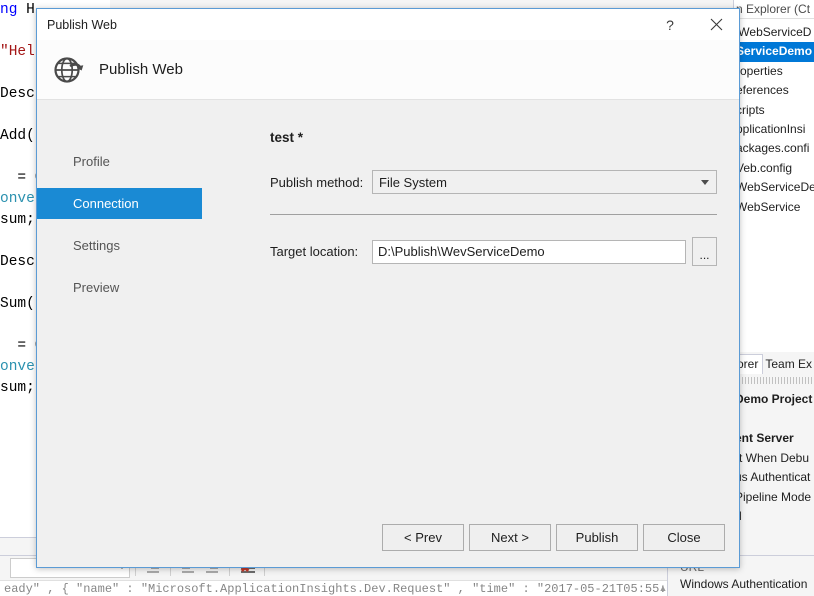 Image resolution: width=814 pixels, height=596 pixels. I want to click on property-row: ent Server, so click(774, 439).